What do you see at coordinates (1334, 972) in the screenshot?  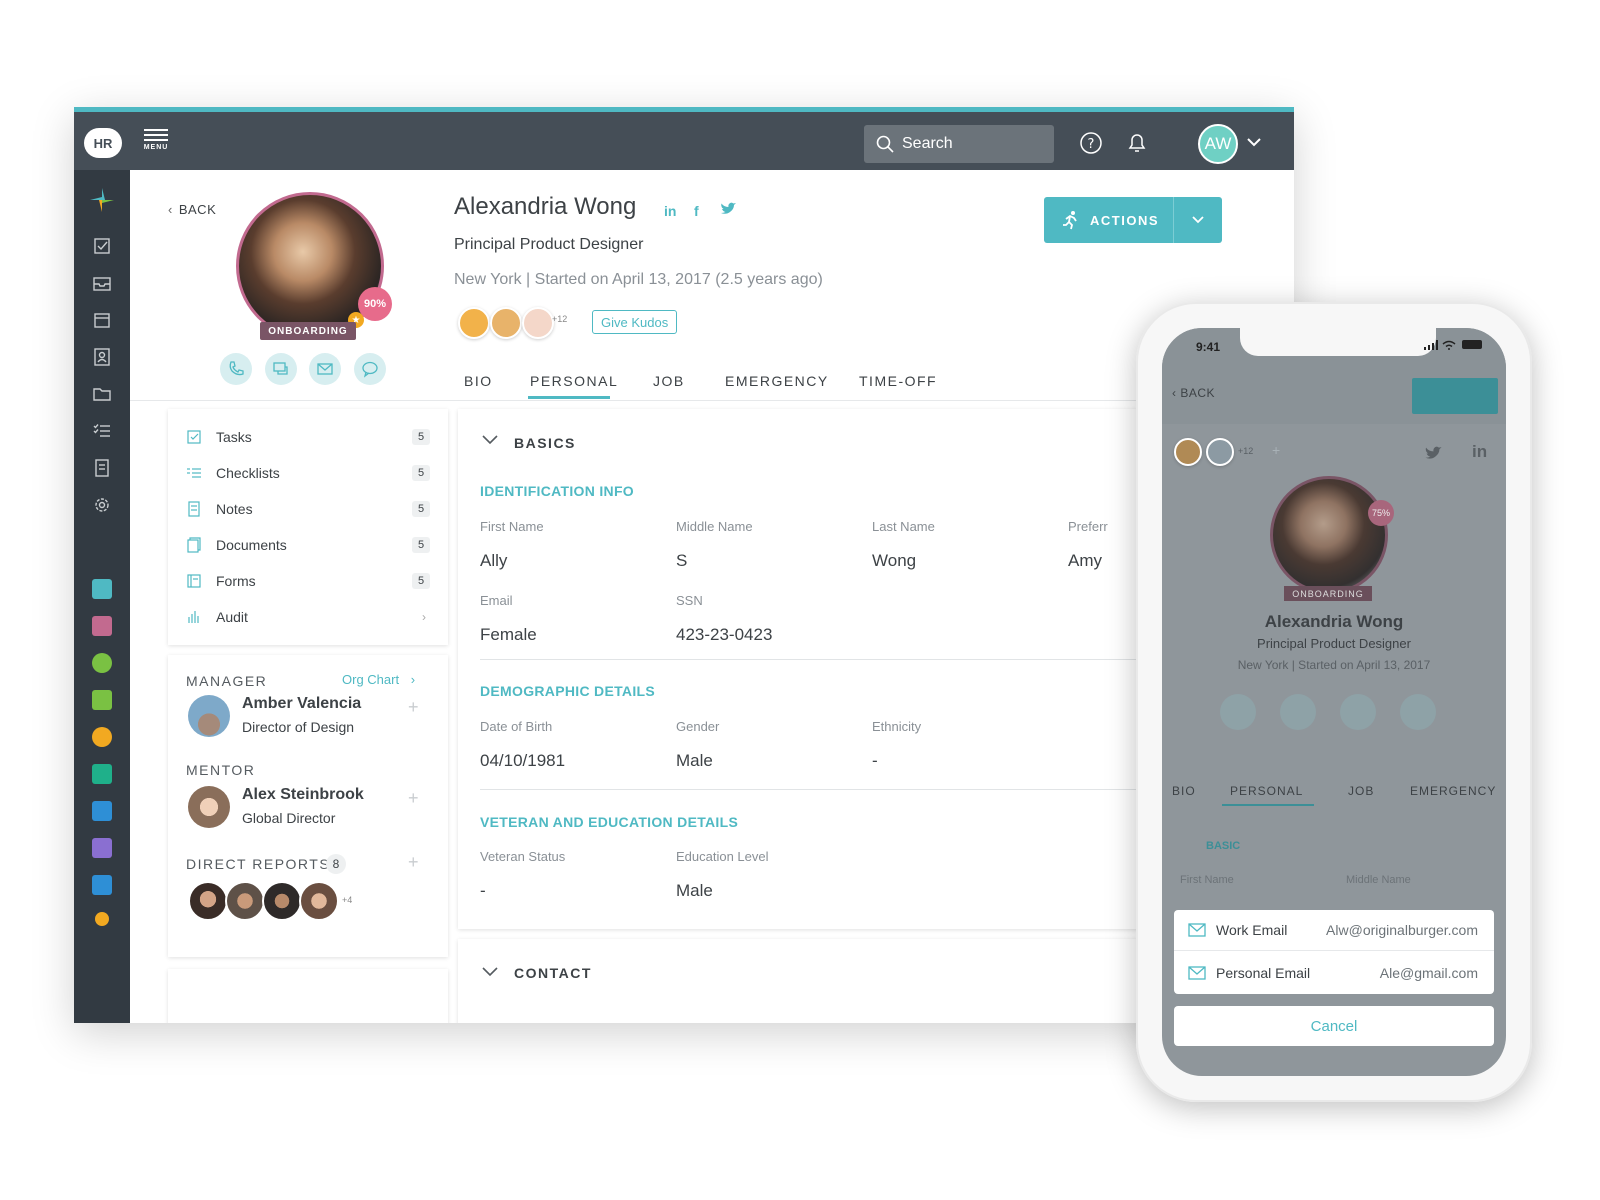 I see `personal-email-option: Personal Email Ale@gmail.com` at bounding box center [1334, 972].